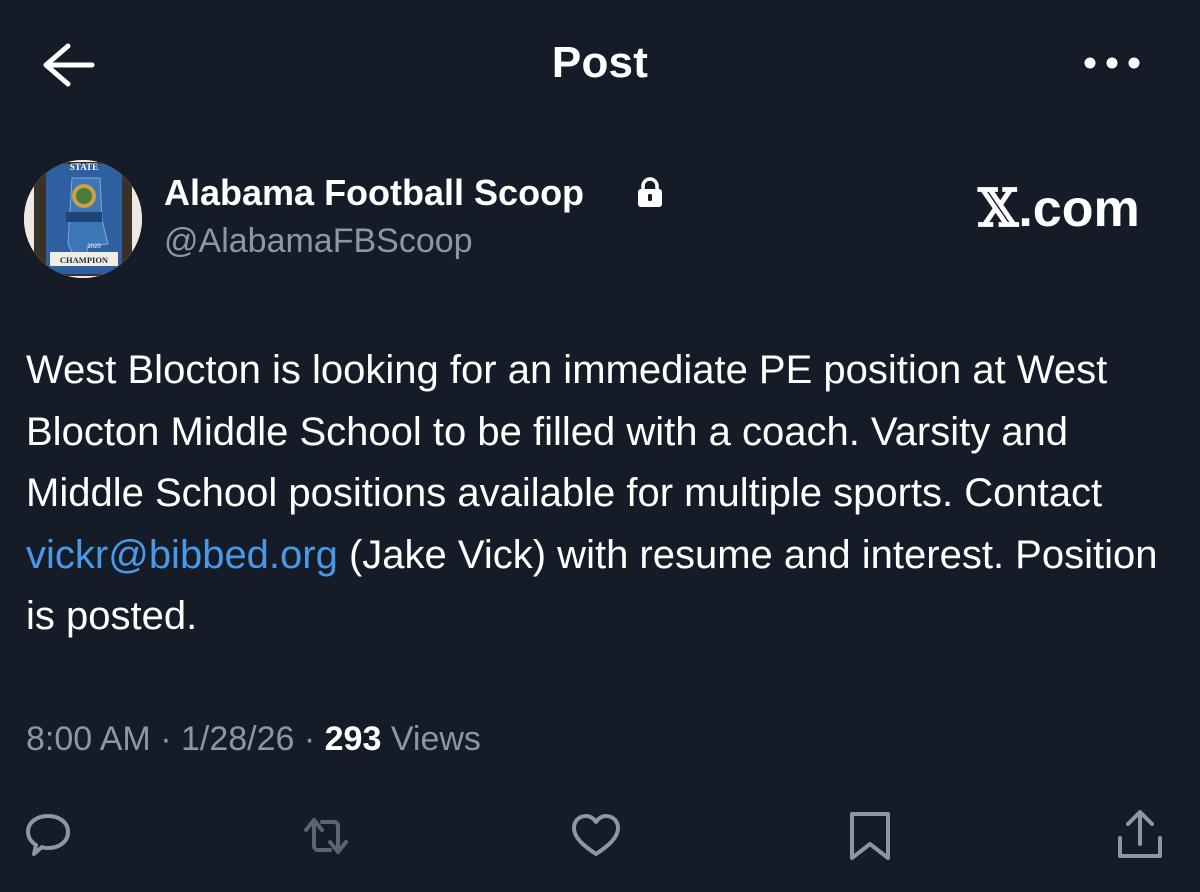 The image size is (1200, 892). I want to click on views-count: 293, so click(353, 739).